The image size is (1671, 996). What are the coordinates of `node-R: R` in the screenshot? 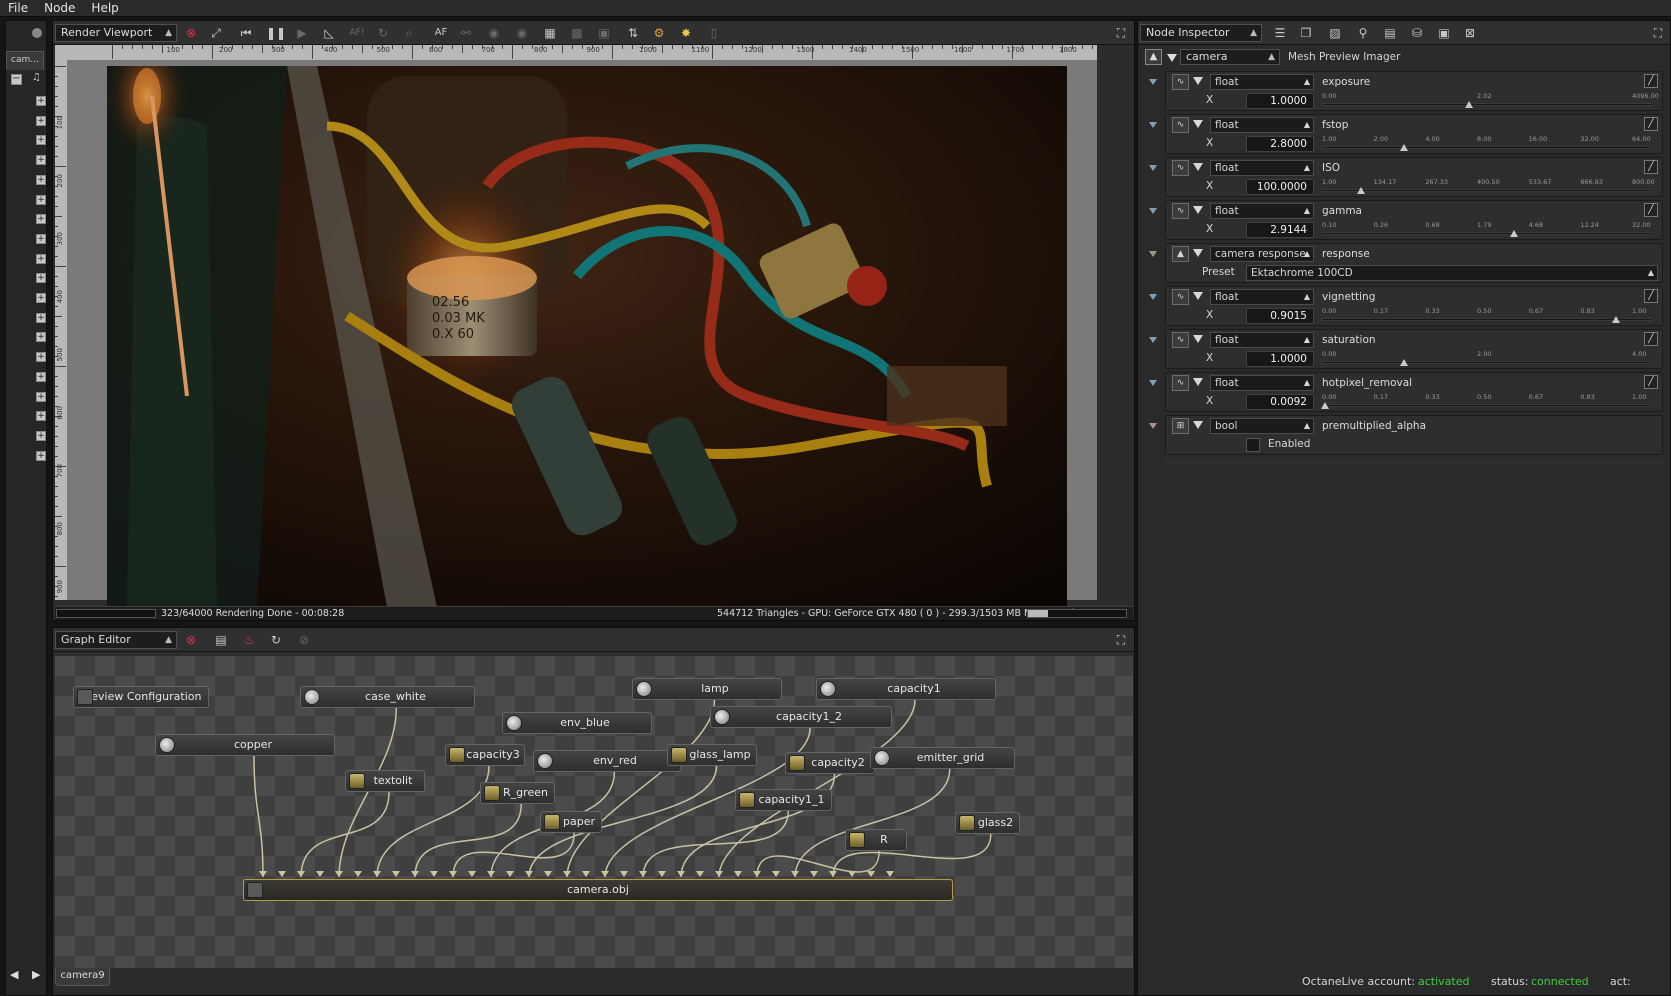 It's located at (876, 840).